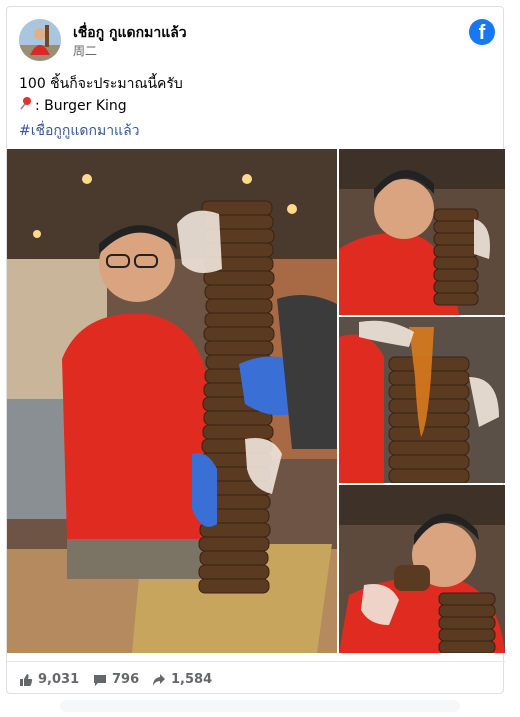 The image size is (520, 717). Describe the element at coordinates (159, 679) in the screenshot. I see `share-icon` at that location.